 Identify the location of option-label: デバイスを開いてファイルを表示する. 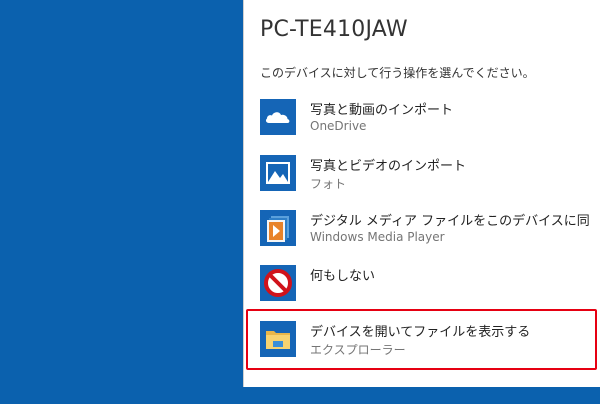
(420, 332).